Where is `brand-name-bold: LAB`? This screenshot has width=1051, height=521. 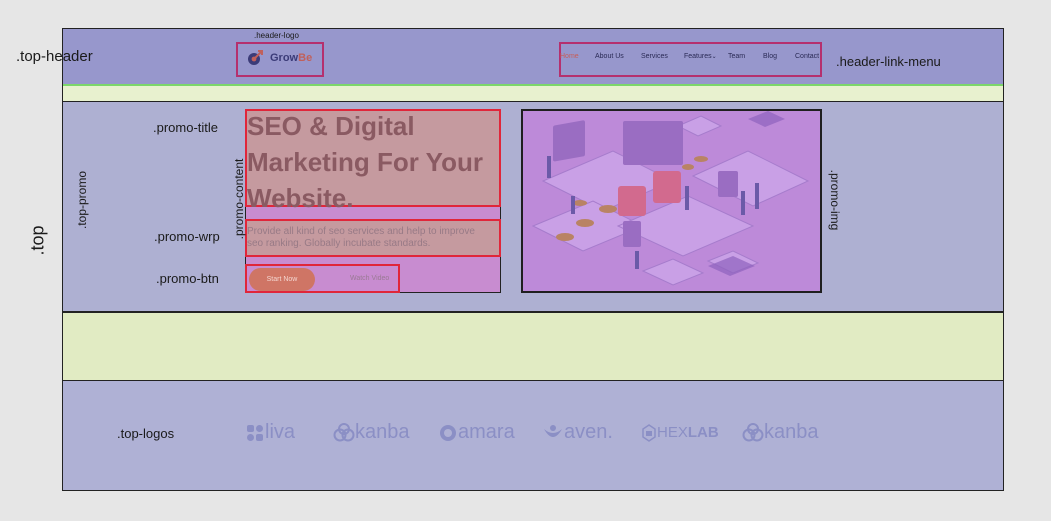 brand-name-bold: LAB is located at coordinates (703, 432).